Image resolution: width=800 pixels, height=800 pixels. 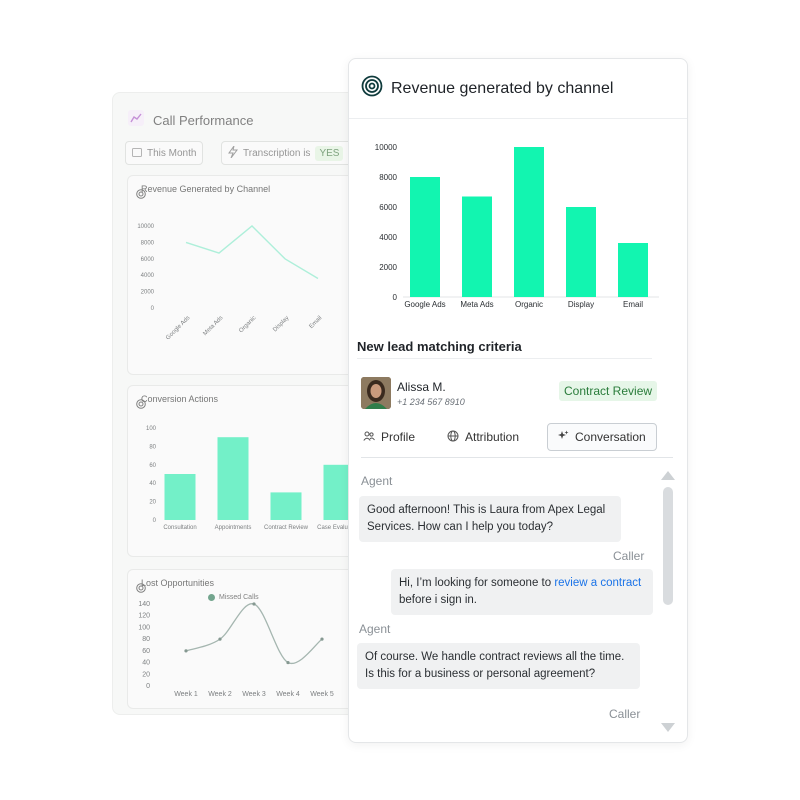 I want to click on x-tick-label: Week 3, so click(x=254, y=694).